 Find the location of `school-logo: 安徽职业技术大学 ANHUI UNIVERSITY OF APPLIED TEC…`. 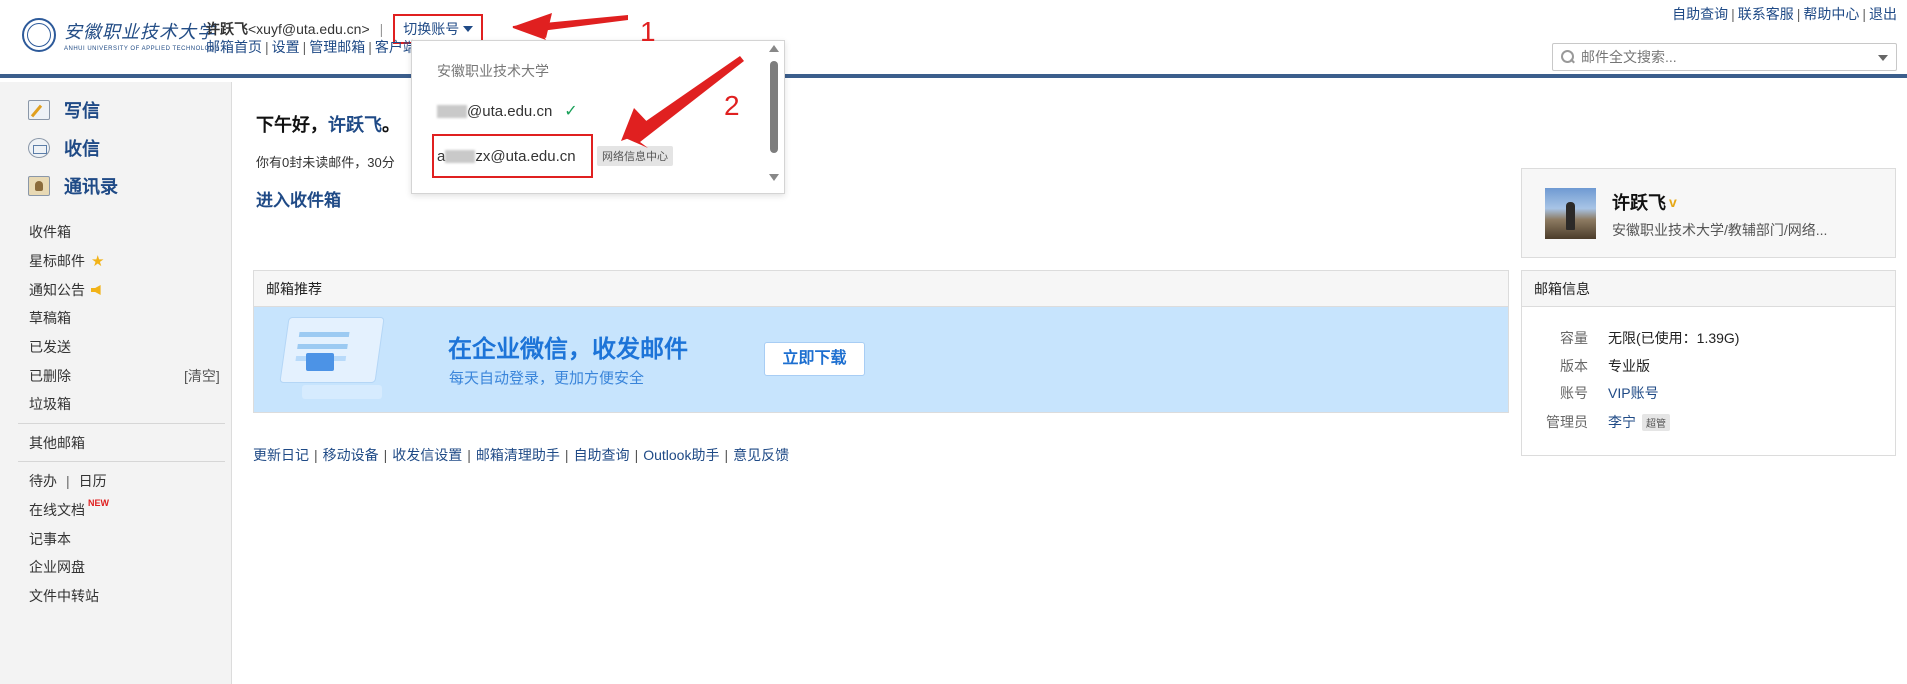

school-logo: 安徽职业技术大学 ANHUI UNIVERSITY OF APPLIED TEC… is located at coordinates (120, 35).